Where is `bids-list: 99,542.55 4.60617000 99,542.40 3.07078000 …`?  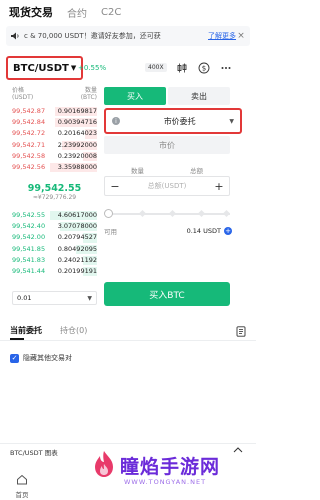
bids-list: 99,542.55 4.60617000 99,542.40 3.07078000 … is located at coordinates (54, 243).